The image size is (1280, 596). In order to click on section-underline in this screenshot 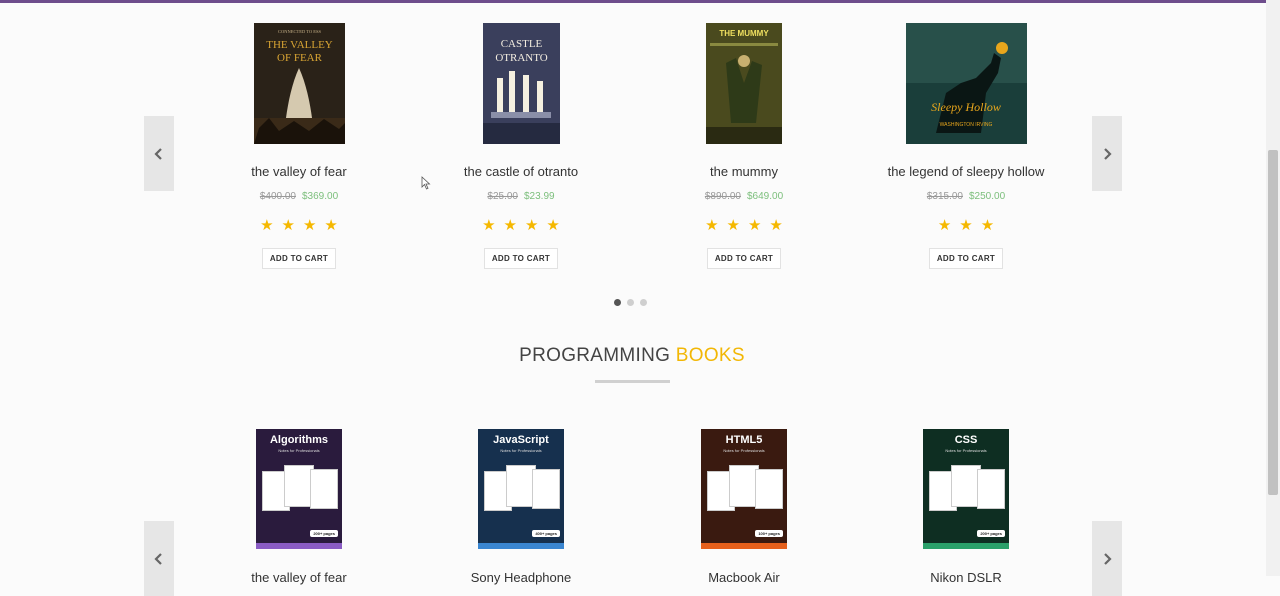, I will do `click(632, 381)`.